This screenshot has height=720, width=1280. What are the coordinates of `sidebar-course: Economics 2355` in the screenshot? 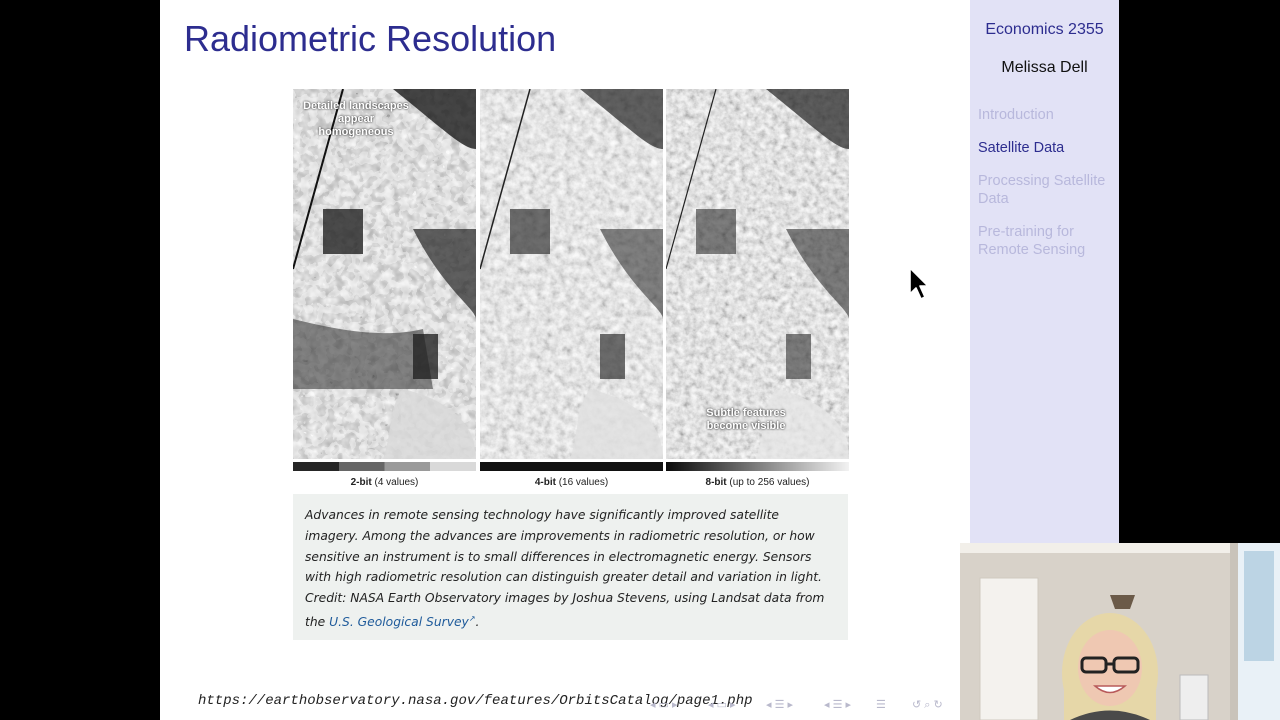 It's located at (1044, 29).